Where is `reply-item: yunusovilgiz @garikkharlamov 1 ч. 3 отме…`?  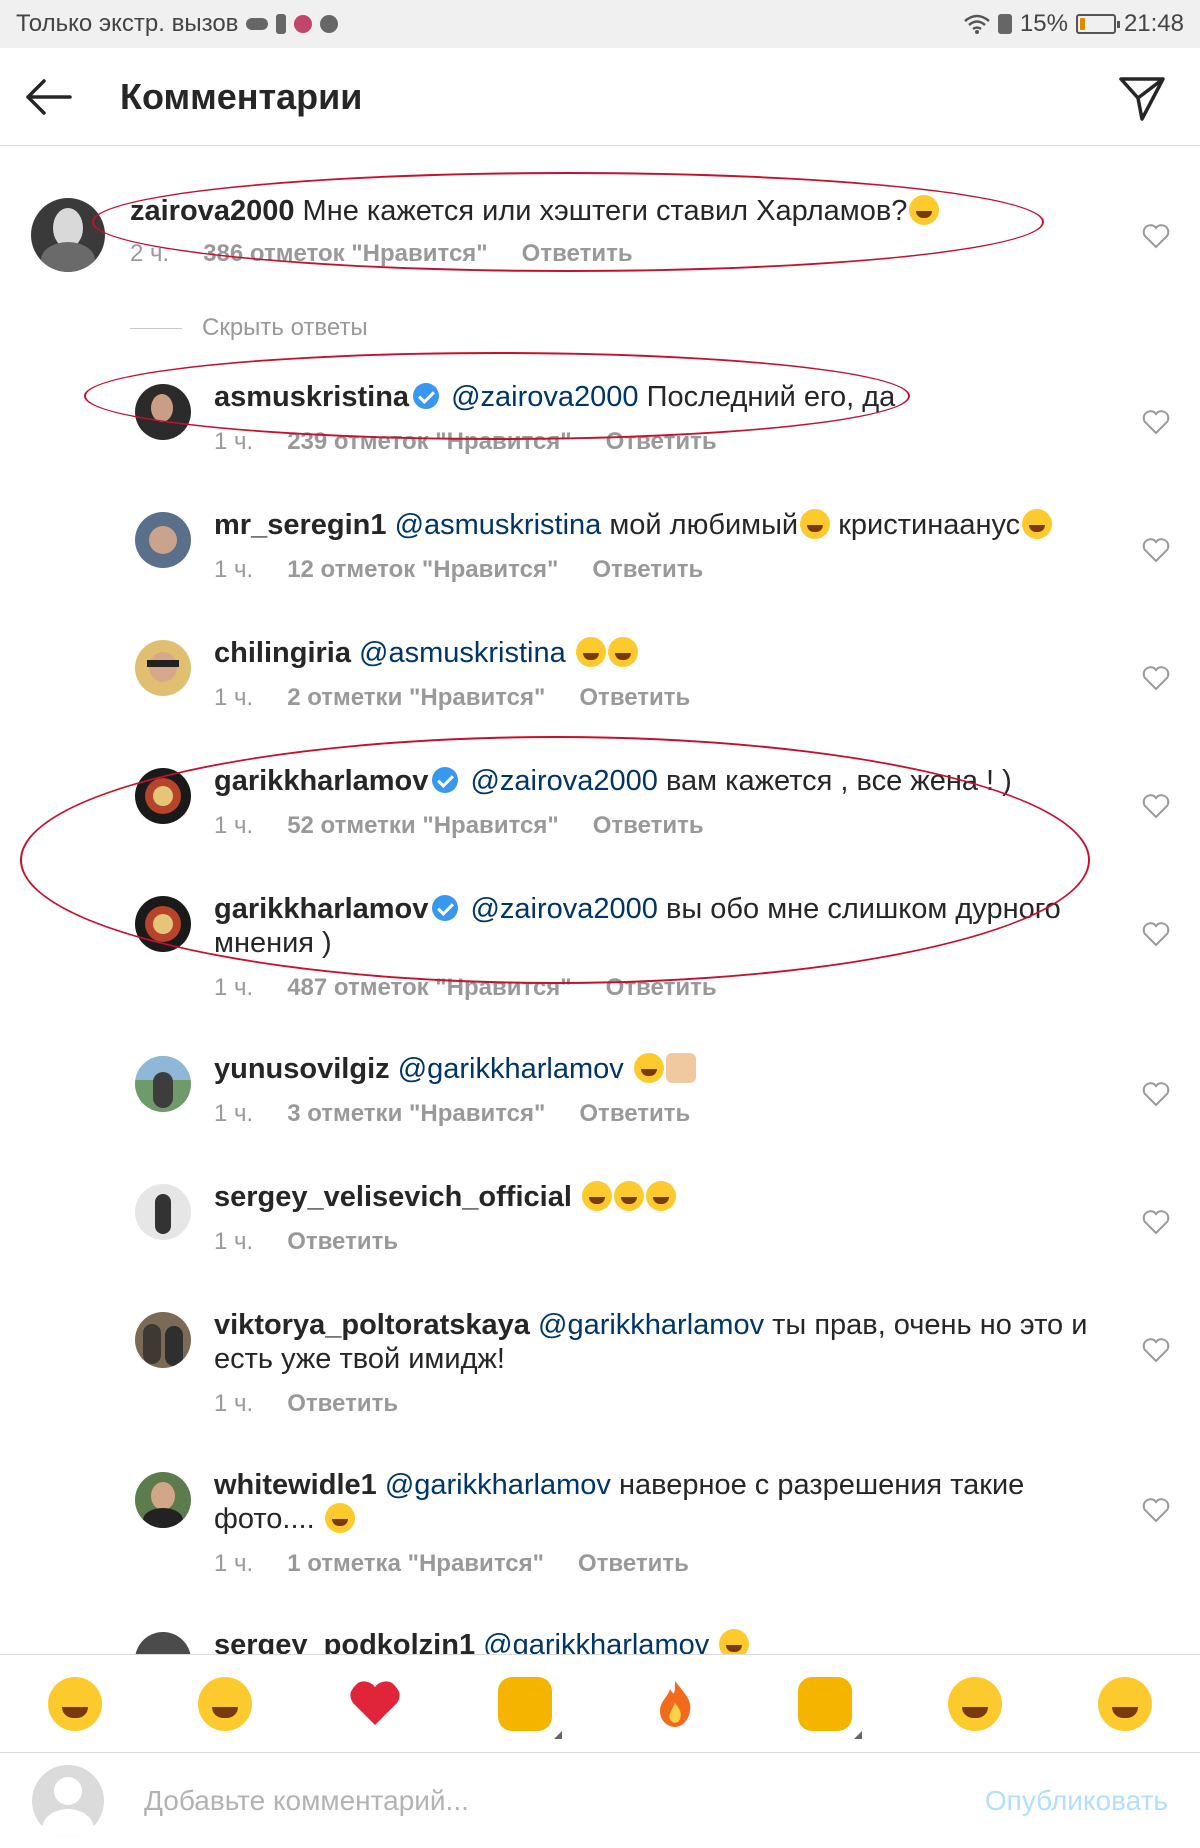 reply-item: yunusovilgiz @garikkharlamov 1 ч. 3 отме… is located at coordinates (600, 1106).